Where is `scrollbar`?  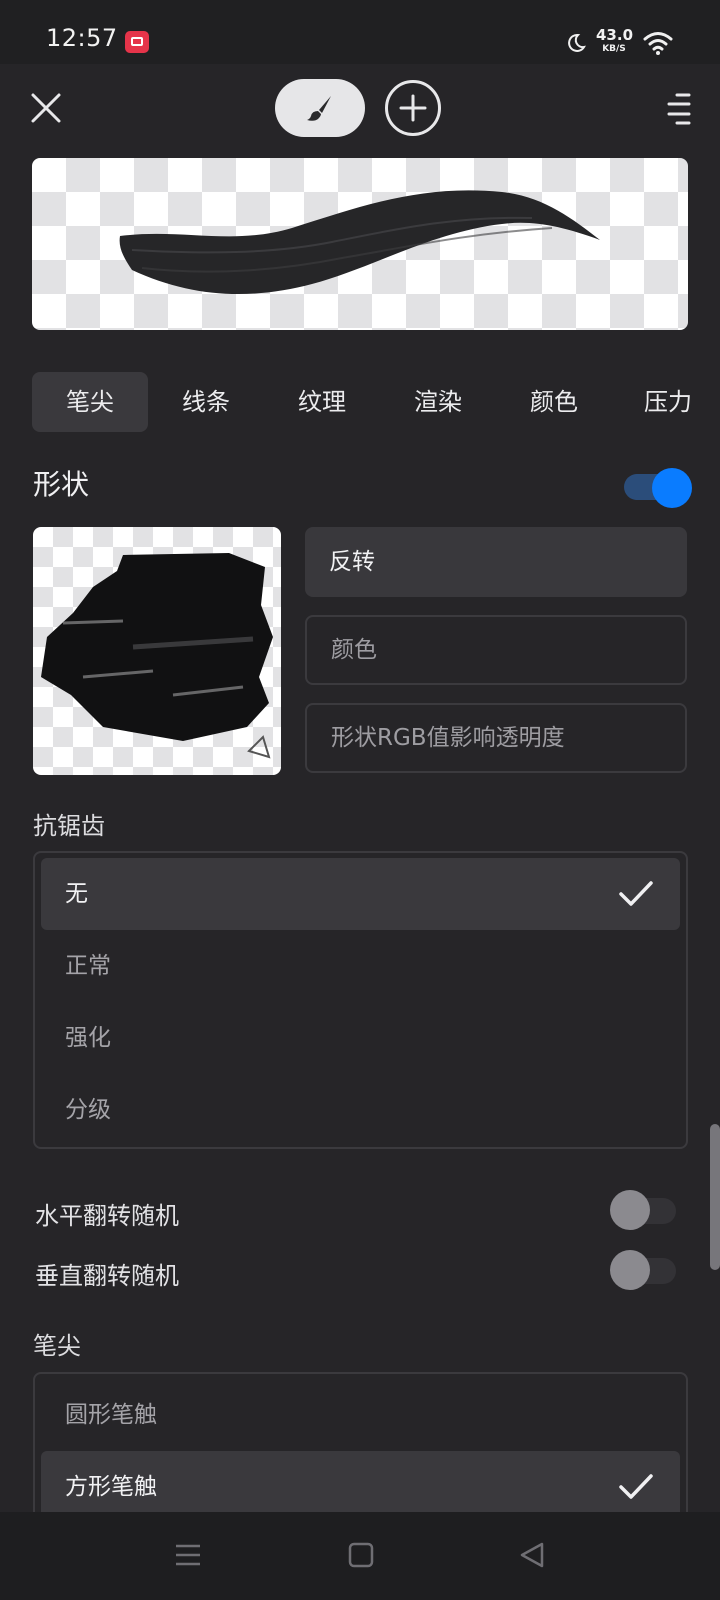
scrollbar is located at coordinates (715, 1197).